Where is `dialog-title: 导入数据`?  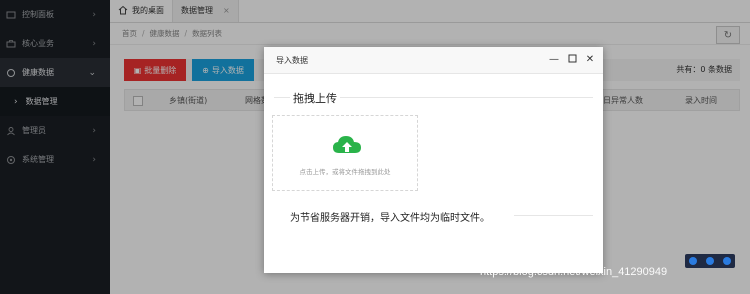
dialog-title: 导入数据 is located at coordinates (292, 60).